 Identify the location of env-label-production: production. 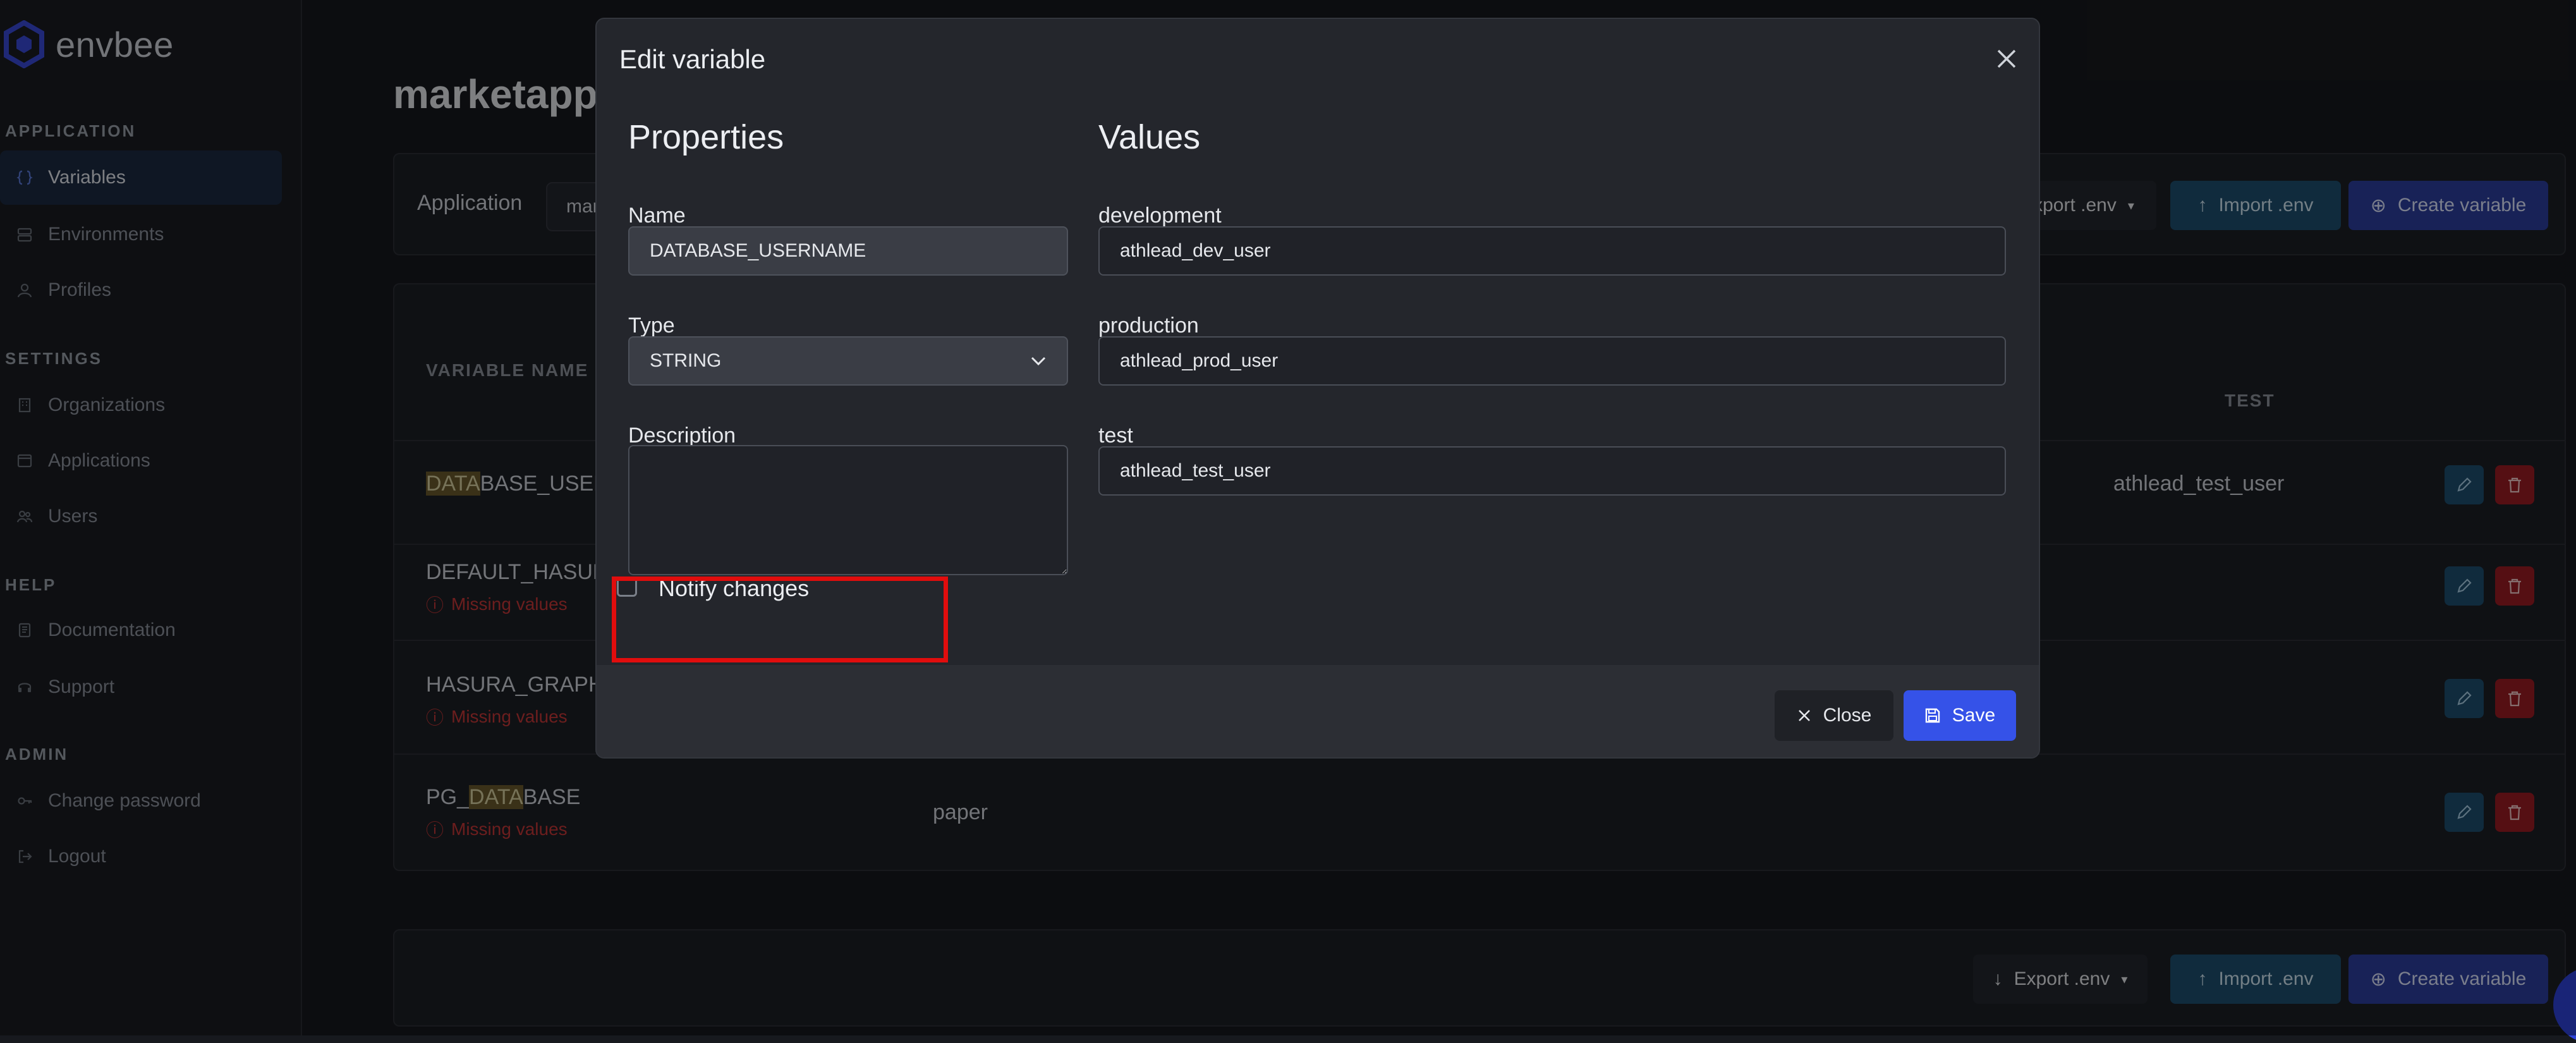
(1148, 326).